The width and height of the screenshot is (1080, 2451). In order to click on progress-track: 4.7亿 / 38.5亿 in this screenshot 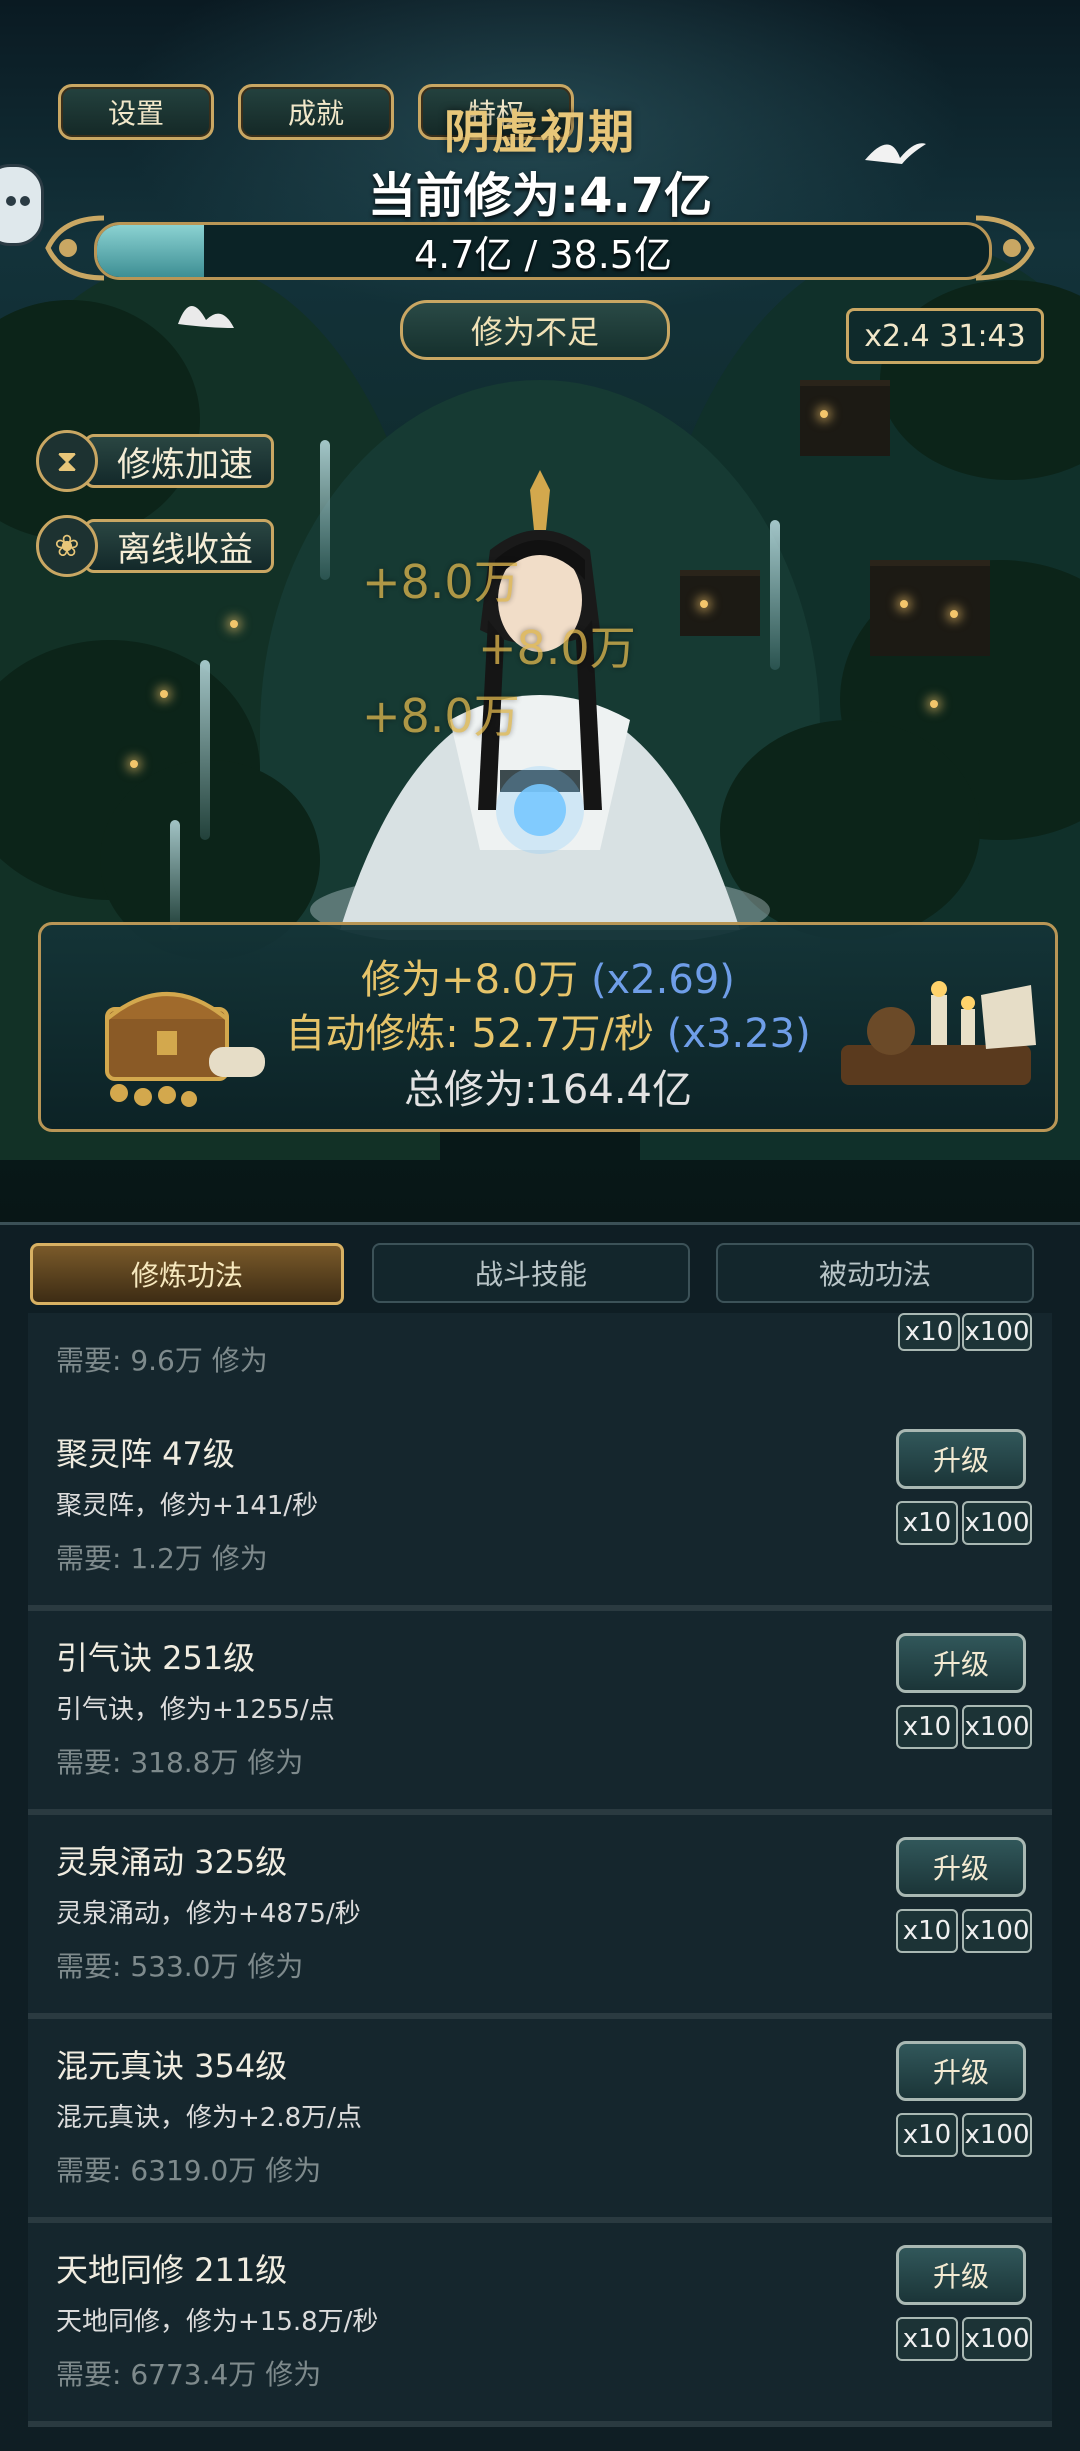, I will do `click(543, 251)`.